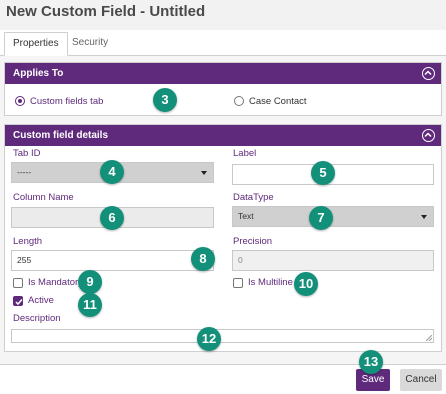 Image resolution: width=446 pixels, height=394 pixels. What do you see at coordinates (165, 100) in the screenshot?
I see `callout-badge: 3` at bounding box center [165, 100].